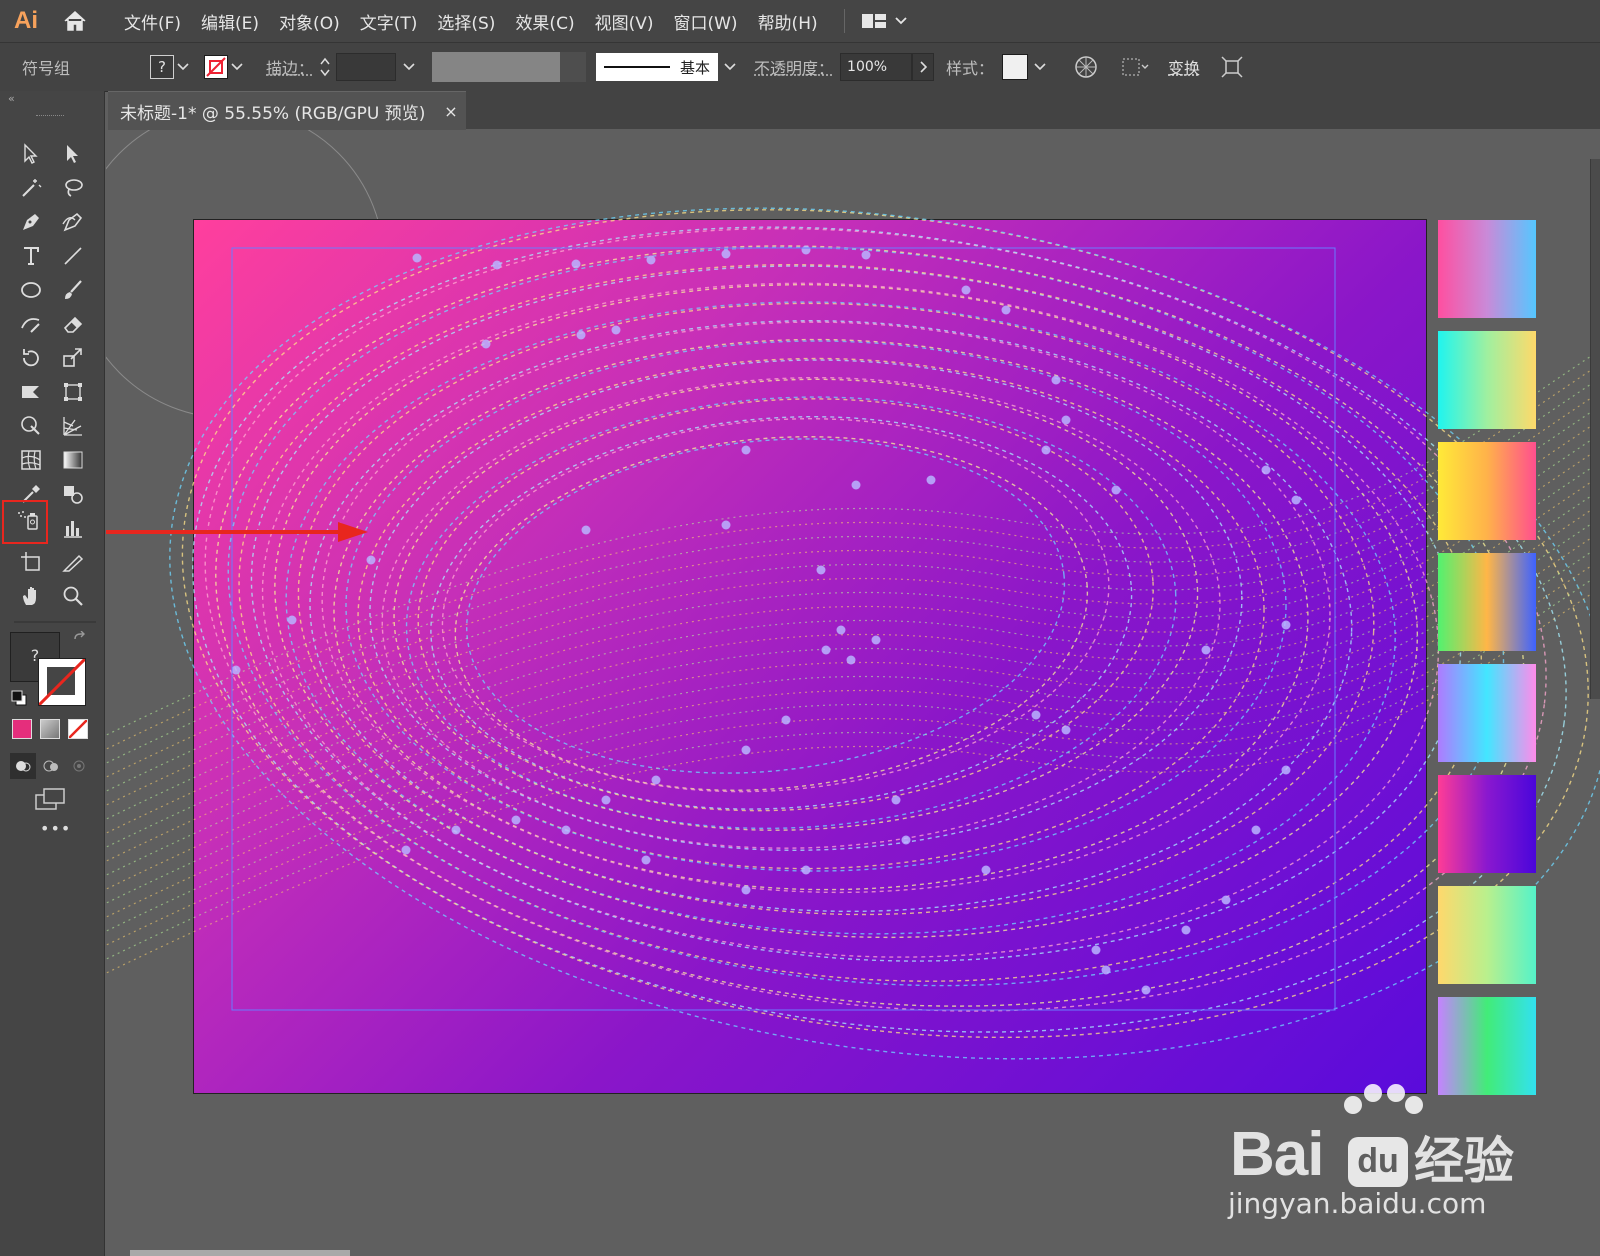 The image size is (1600, 1256). What do you see at coordinates (1595, 429) in the screenshot?
I see `vertical-scrollbar` at bounding box center [1595, 429].